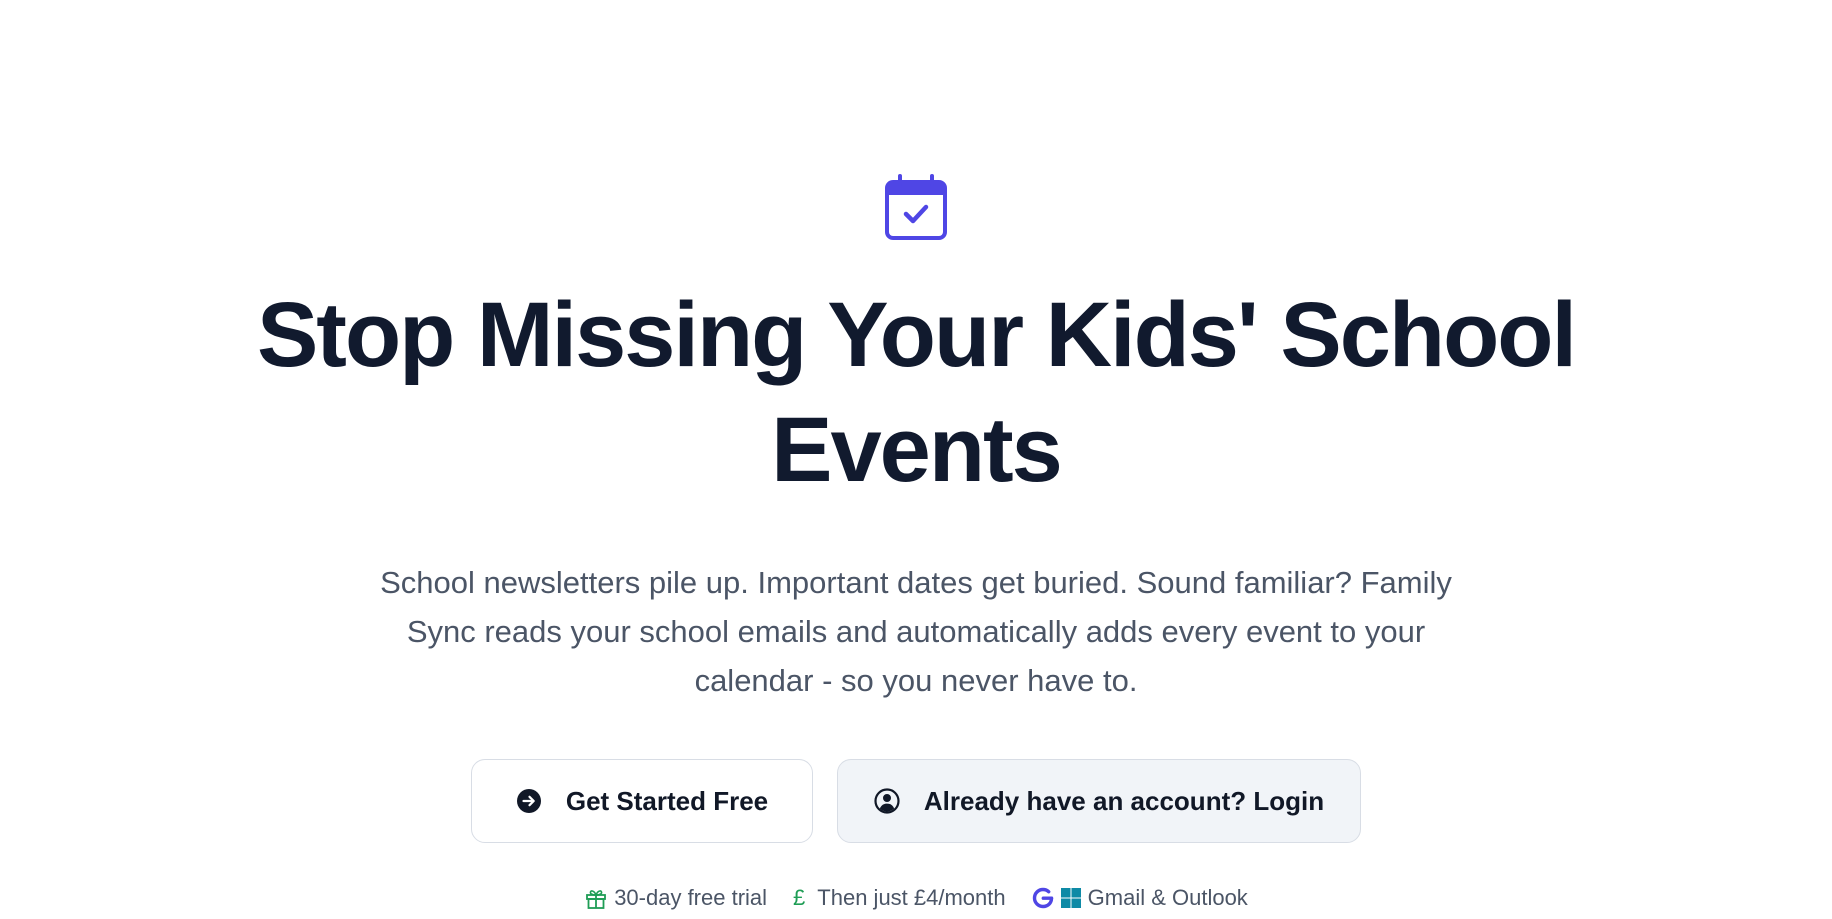 The width and height of the screenshot is (1832, 919). I want to click on feature-pricing: £ Then just £4/month, so click(899, 898).